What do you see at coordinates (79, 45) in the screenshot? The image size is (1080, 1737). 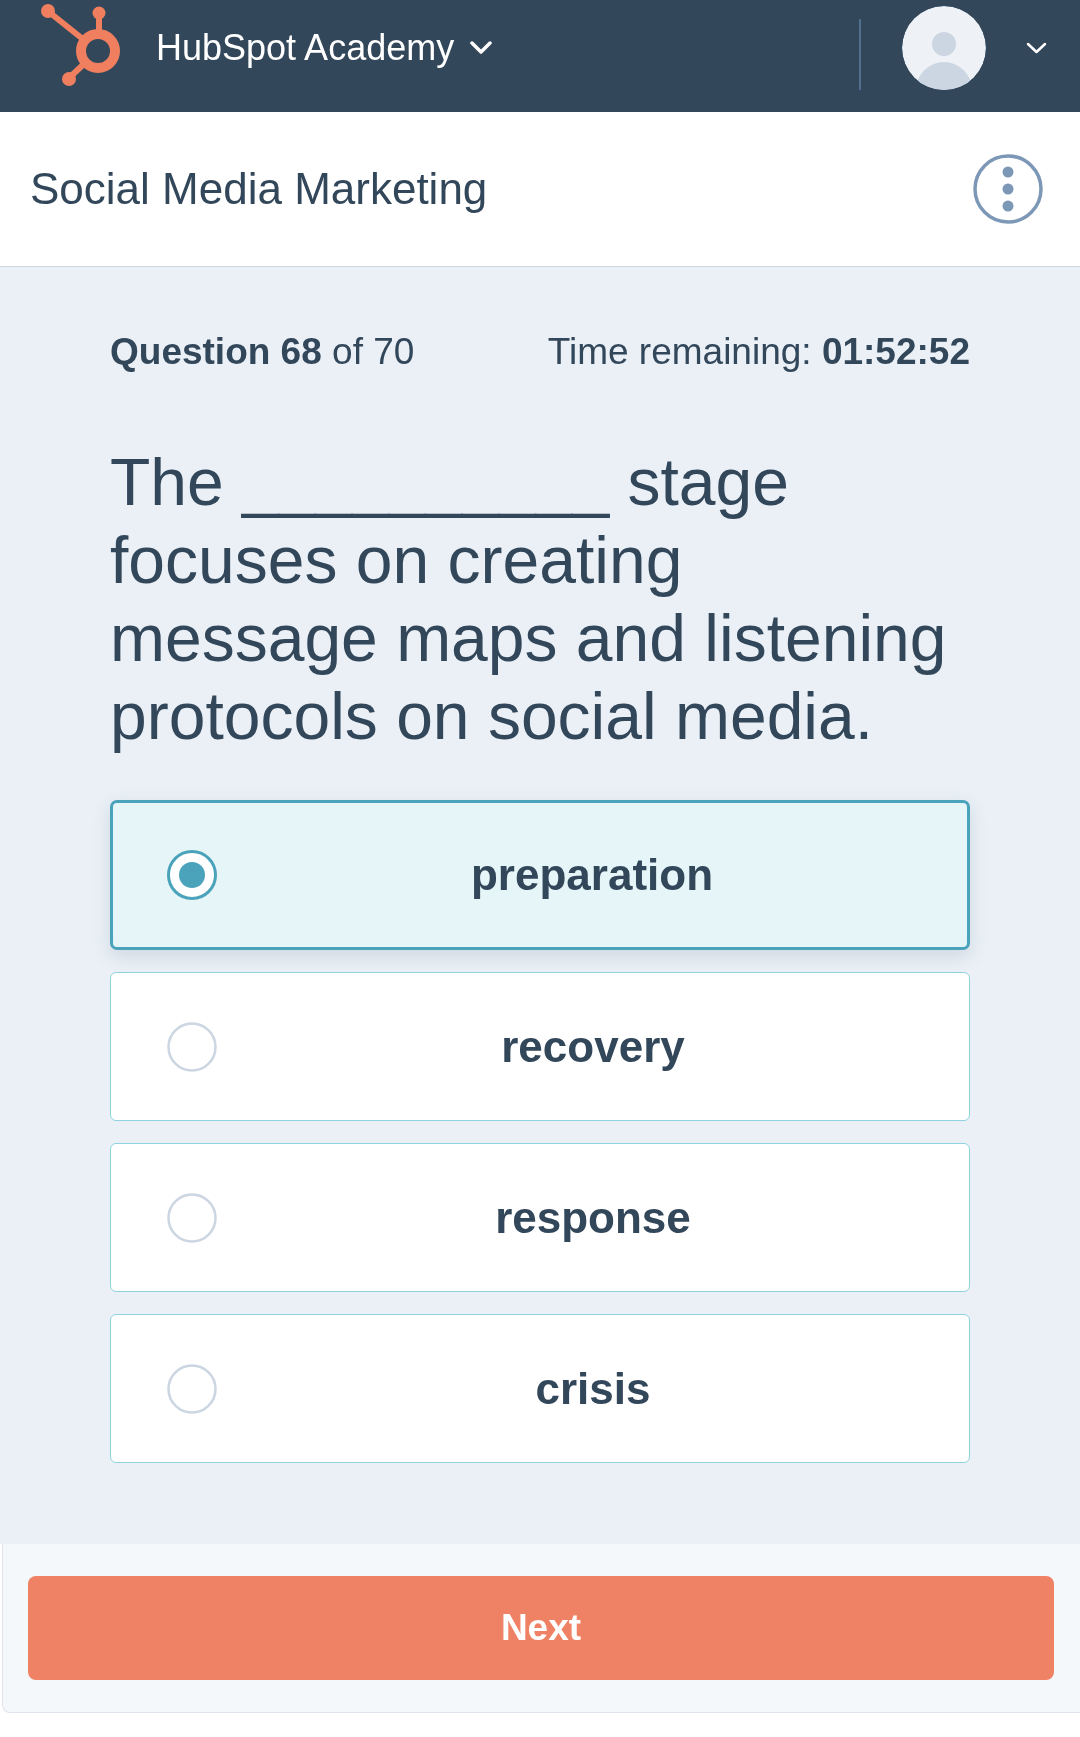 I see `sprocket-logo-icon` at bounding box center [79, 45].